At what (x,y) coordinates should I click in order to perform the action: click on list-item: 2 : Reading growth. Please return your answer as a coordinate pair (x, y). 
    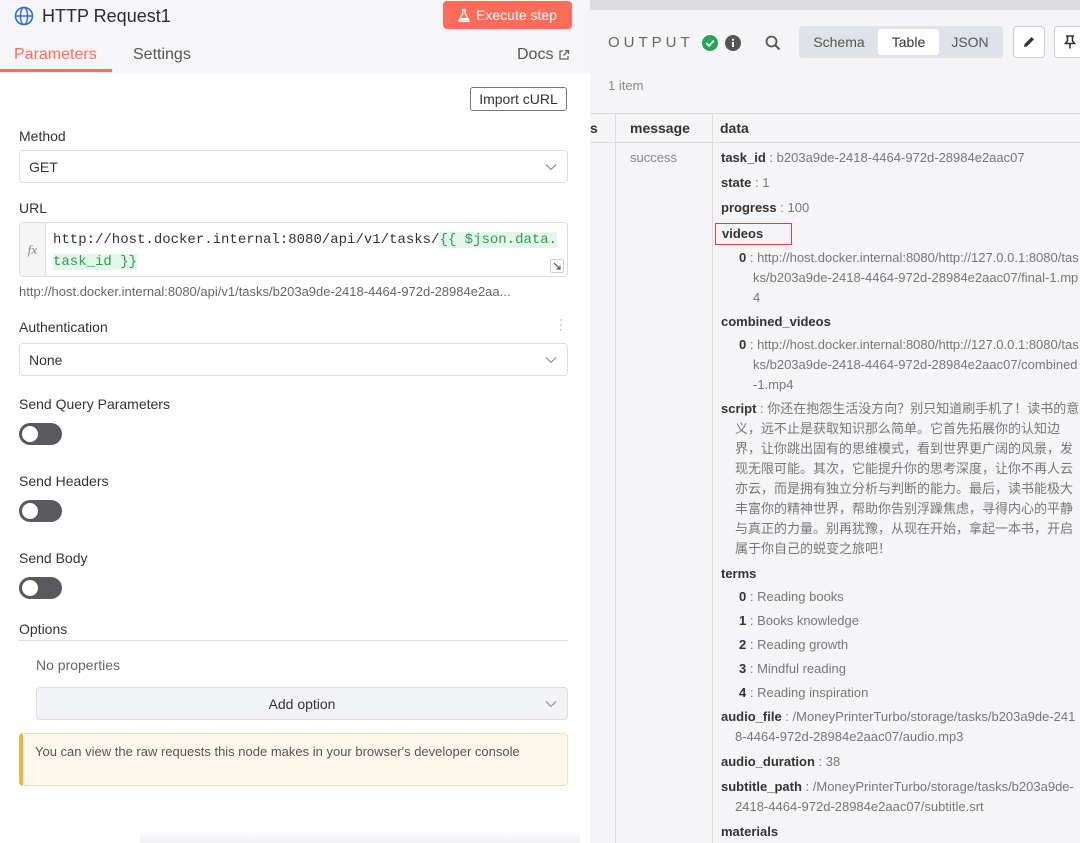
    Looking at the image, I should click on (794, 644).